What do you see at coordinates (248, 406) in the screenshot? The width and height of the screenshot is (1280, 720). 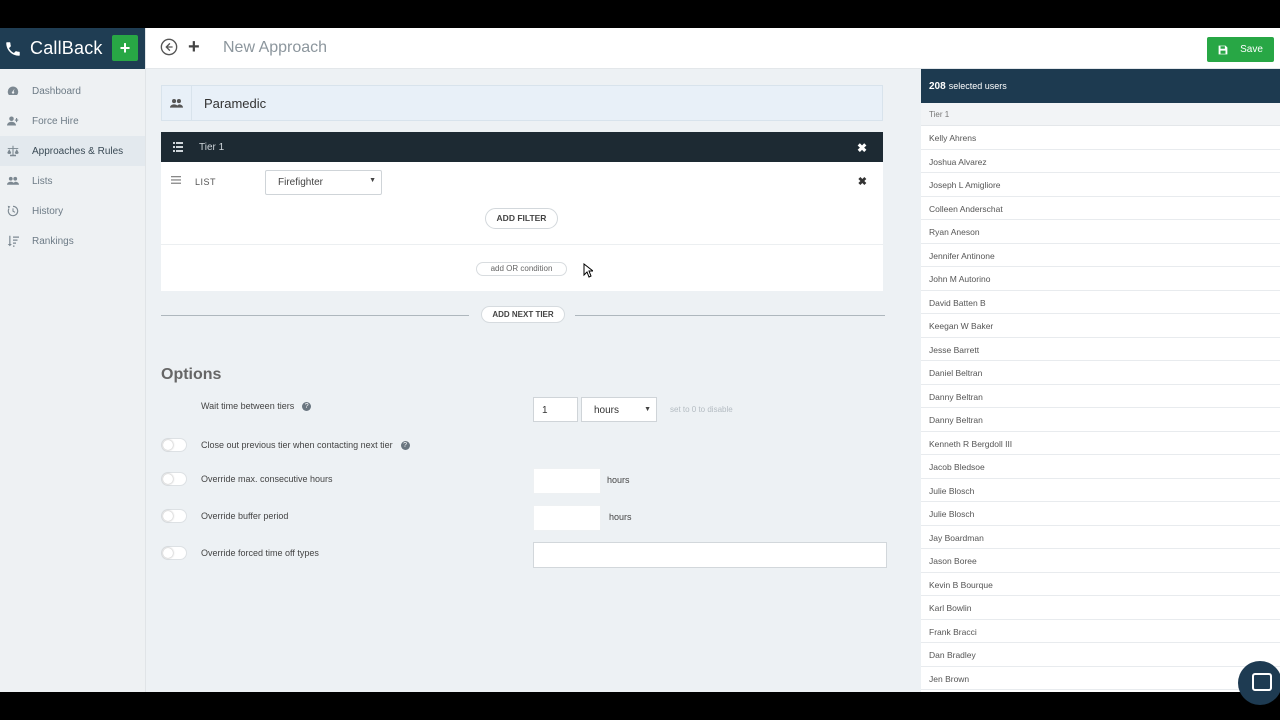 I see `wait-time-label-text: Wait time between tiers` at bounding box center [248, 406].